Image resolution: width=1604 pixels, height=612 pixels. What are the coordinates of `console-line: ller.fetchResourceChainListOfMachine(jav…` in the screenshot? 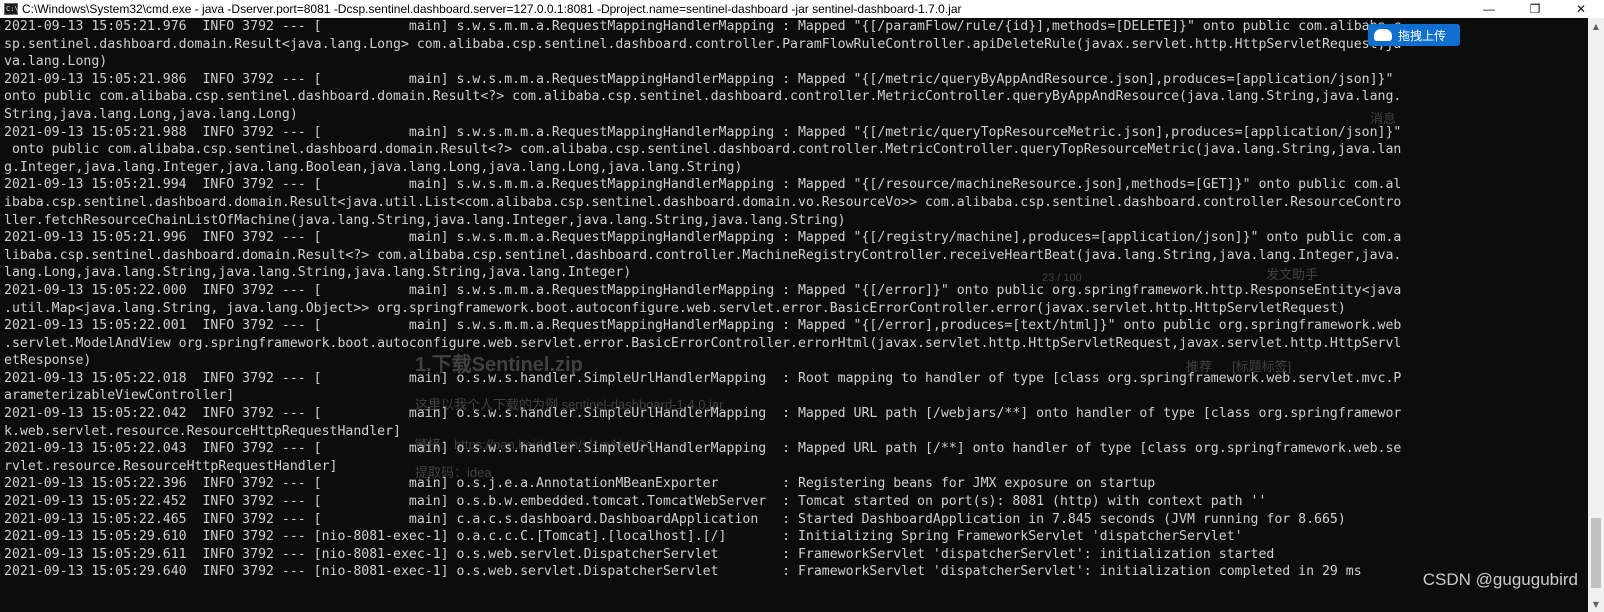 It's located at (425, 220).